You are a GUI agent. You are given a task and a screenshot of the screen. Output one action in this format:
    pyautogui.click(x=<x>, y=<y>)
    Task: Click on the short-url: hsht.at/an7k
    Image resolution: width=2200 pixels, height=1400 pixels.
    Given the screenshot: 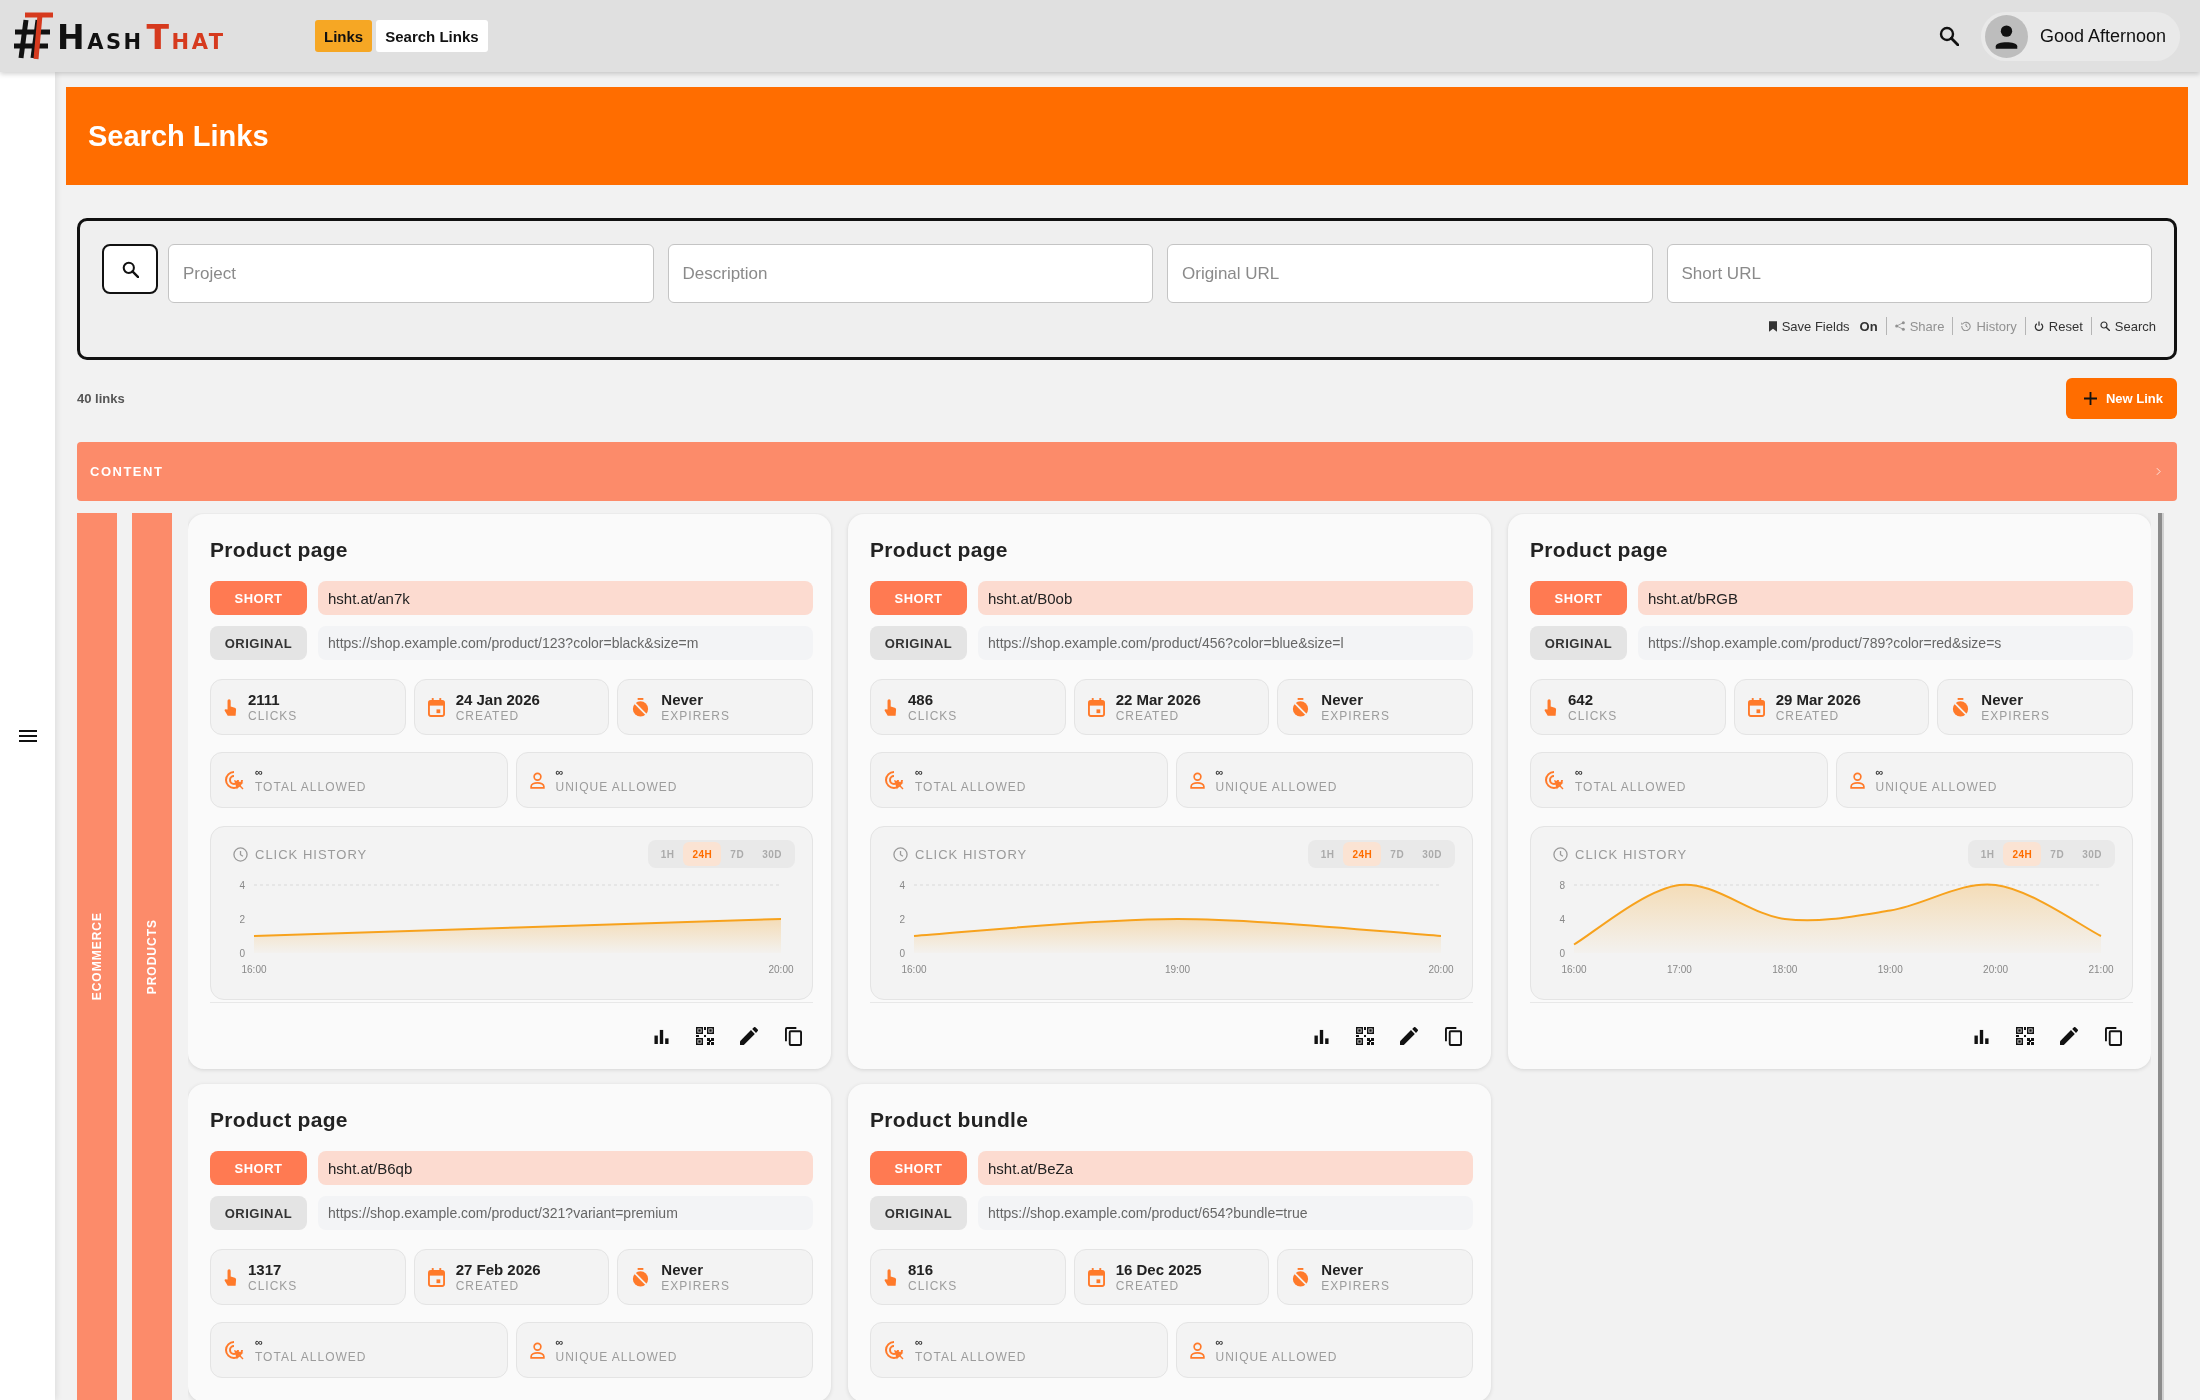 What is the action you would take?
    pyautogui.click(x=565, y=598)
    